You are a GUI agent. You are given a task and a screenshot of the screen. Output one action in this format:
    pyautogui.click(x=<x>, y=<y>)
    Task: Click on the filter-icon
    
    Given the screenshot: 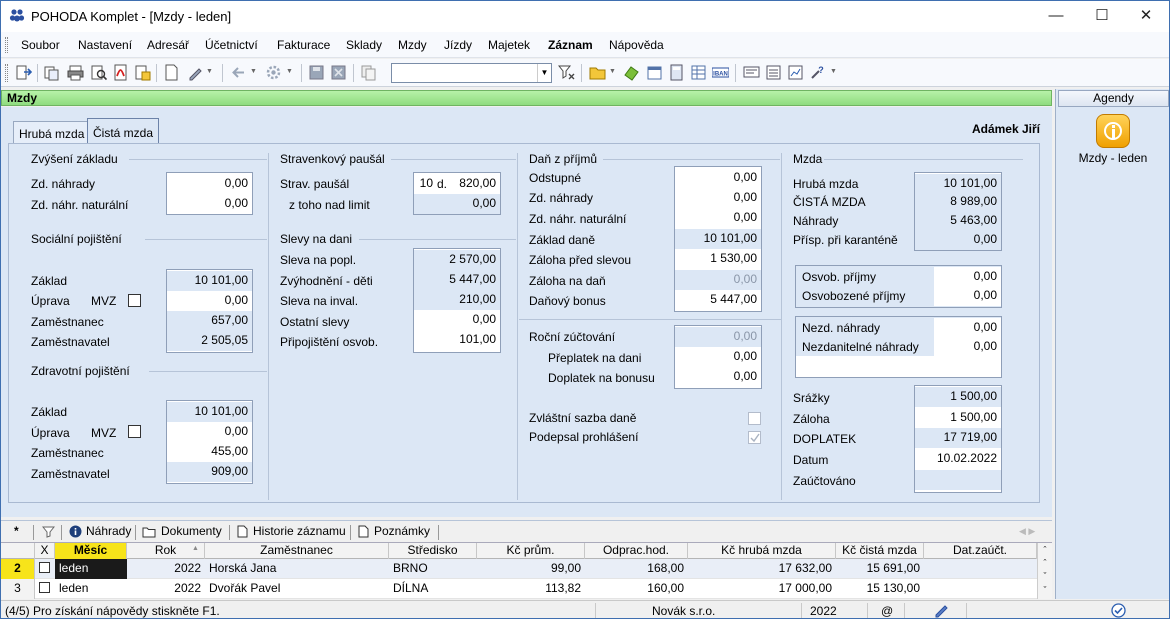 What is the action you would take?
    pyautogui.click(x=48, y=531)
    